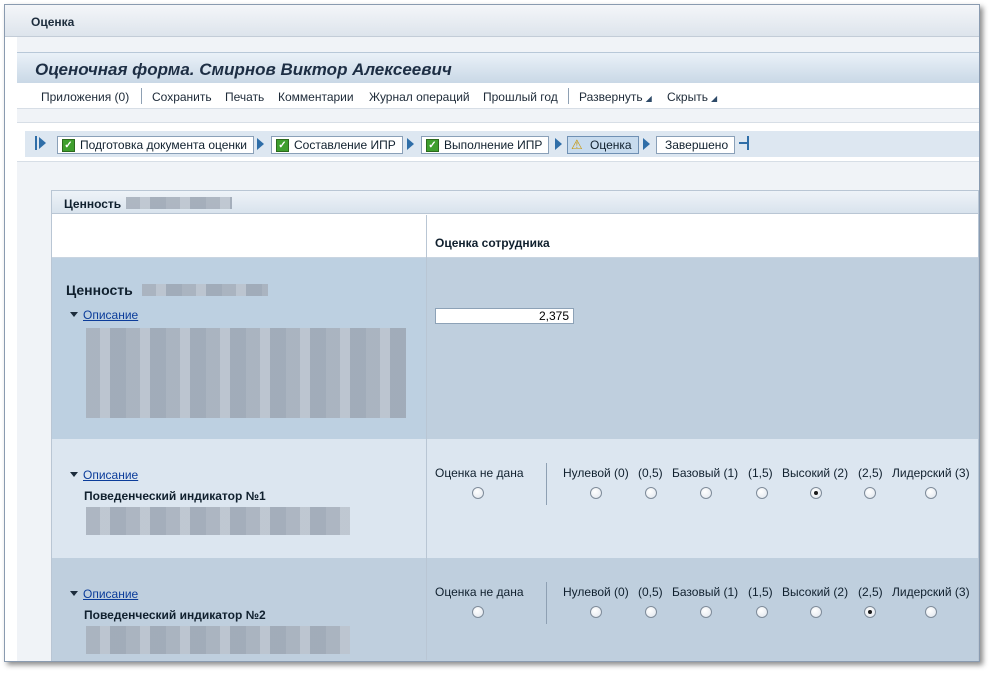 This screenshot has width=993, height=673. Describe the element at coordinates (164, 145) in the screenshot. I see `roadmap-step-label: Подготовка документа оценки` at that location.